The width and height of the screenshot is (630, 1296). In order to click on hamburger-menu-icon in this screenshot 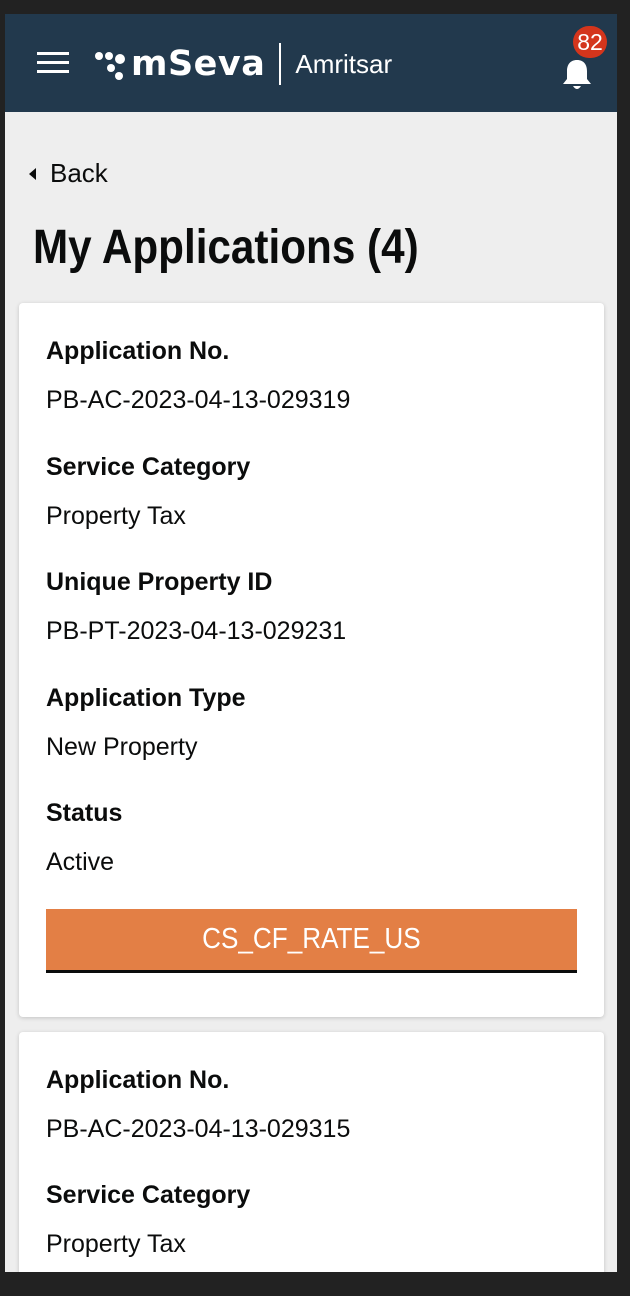, I will do `click(53, 64)`.